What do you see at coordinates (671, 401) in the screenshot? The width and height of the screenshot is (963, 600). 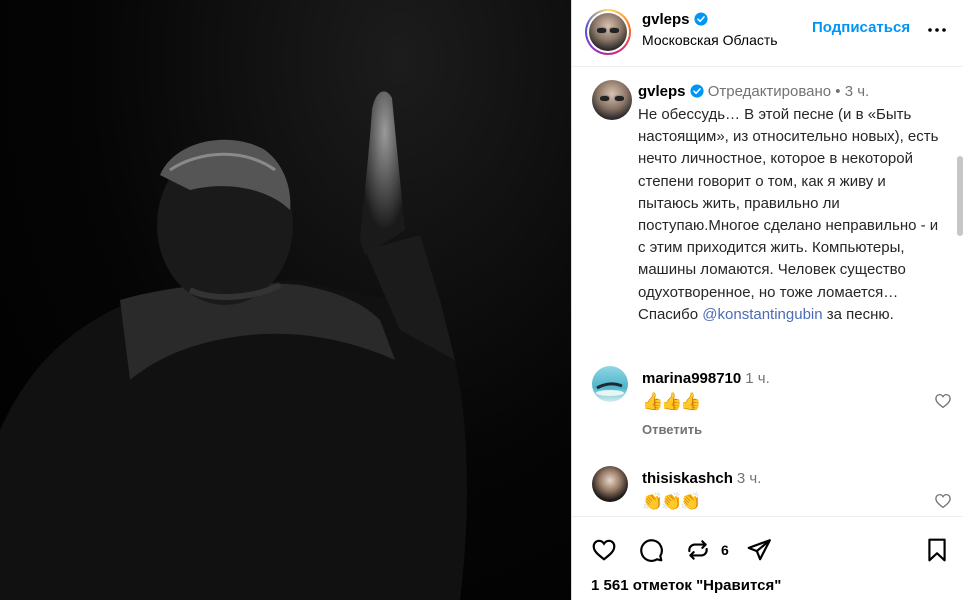 I see `comment-text: 👍👍👍` at bounding box center [671, 401].